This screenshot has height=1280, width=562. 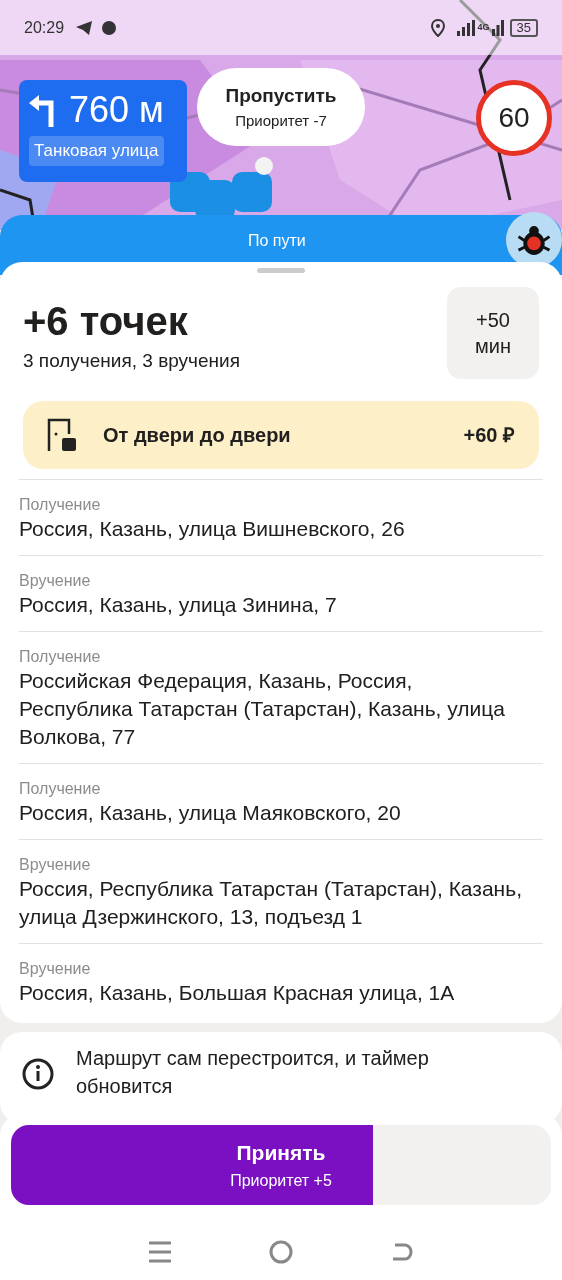 I want to click on battery-indicator: 35, so click(x=523, y=27).